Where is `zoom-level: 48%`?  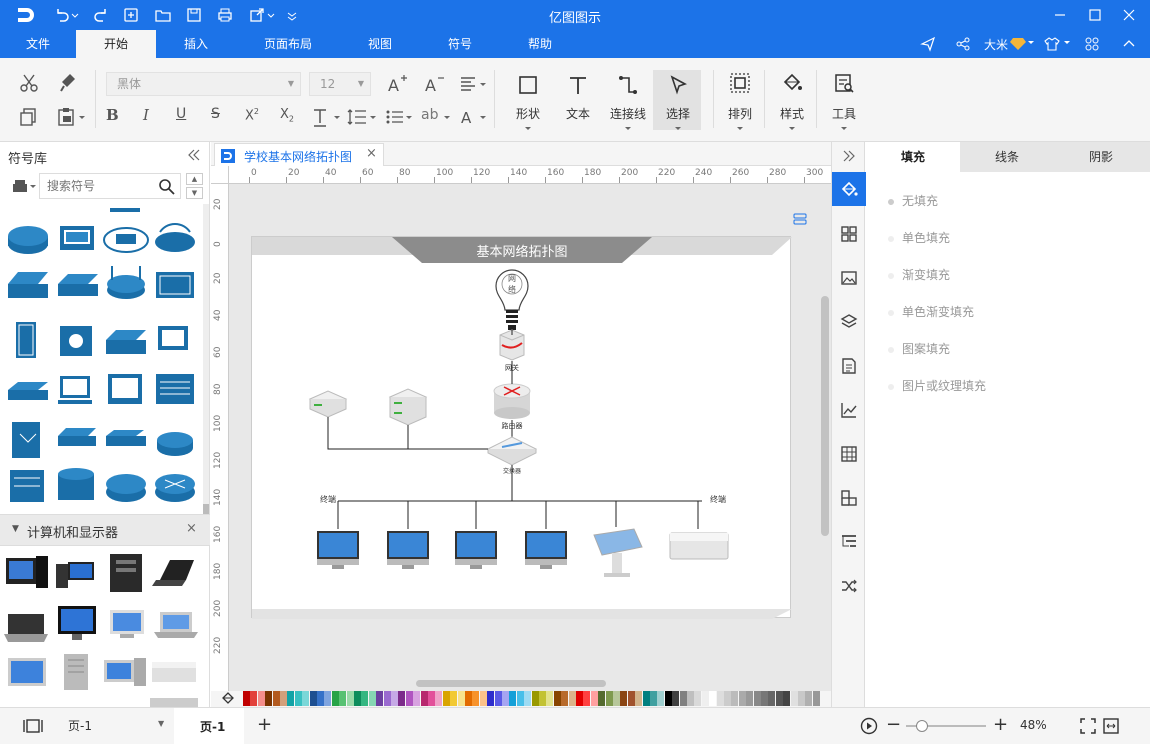 zoom-level: 48% is located at coordinates (1033, 725).